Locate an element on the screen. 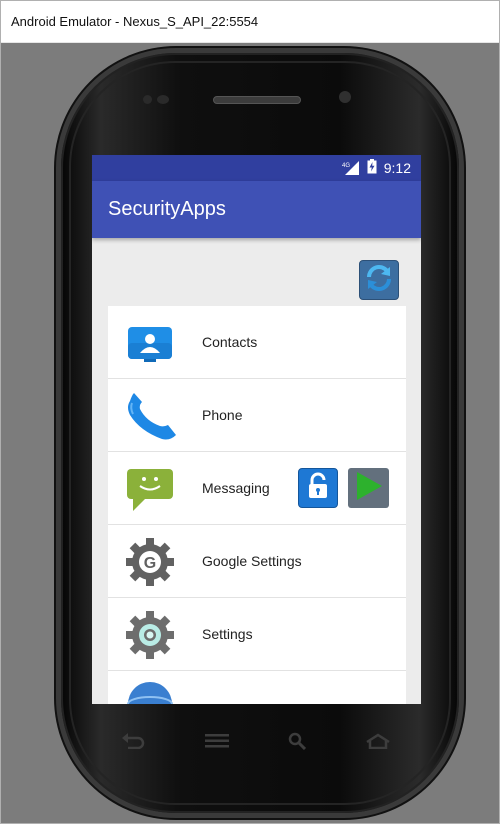 The height and width of the screenshot is (824, 500). list-item: Phone is located at coordinates (257, 415).